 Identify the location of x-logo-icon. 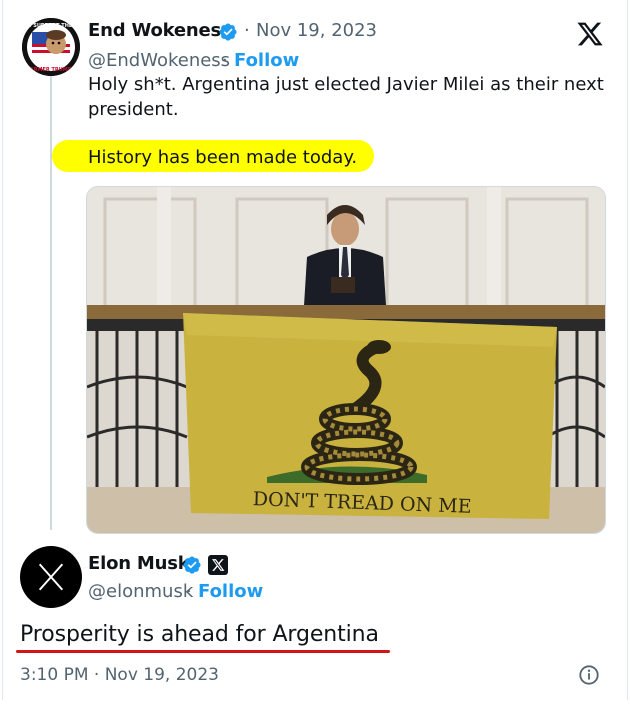
(590, 34).